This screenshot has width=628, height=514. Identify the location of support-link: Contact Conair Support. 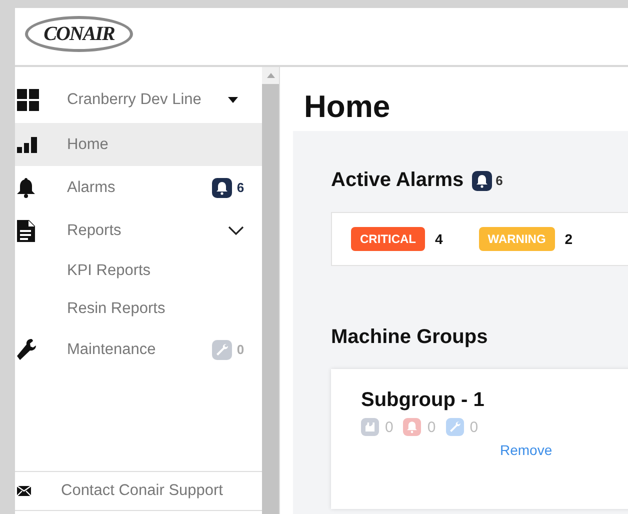
(142, 491).